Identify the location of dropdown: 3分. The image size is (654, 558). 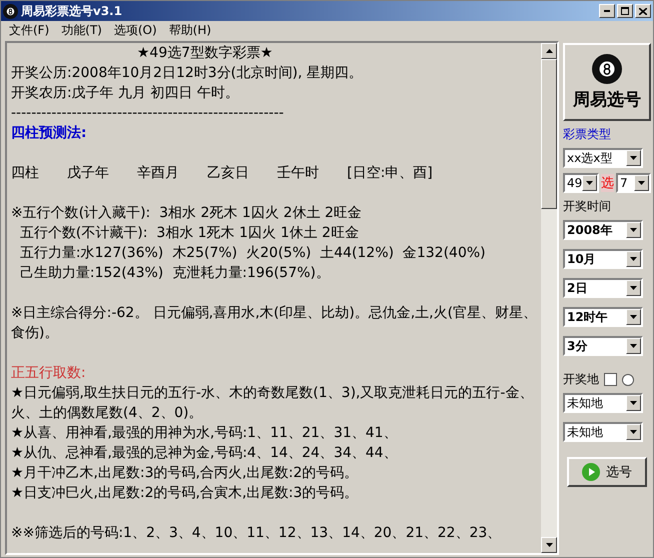
(603, 346).